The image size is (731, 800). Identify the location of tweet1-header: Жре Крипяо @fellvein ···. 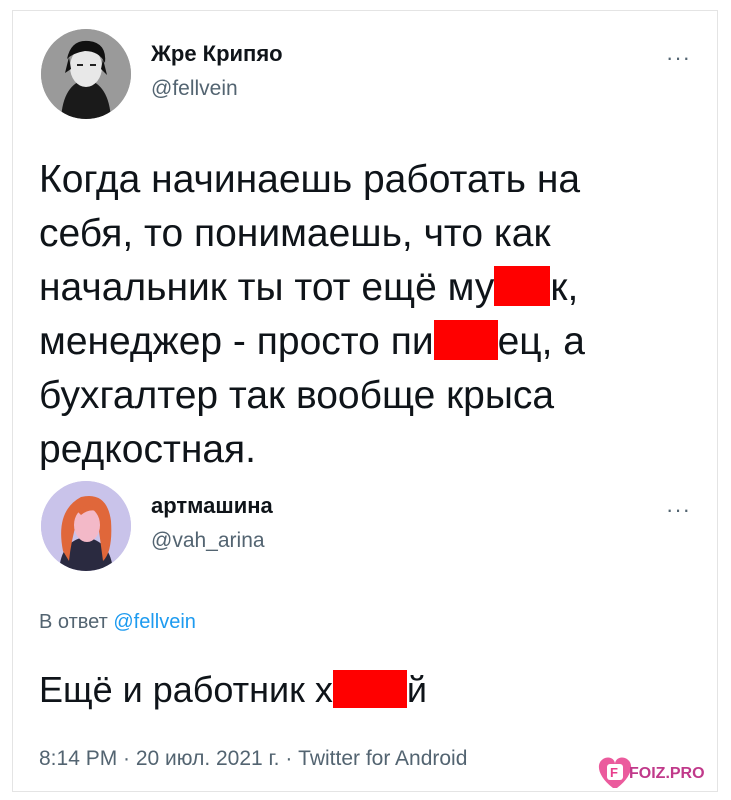
(366, 74).